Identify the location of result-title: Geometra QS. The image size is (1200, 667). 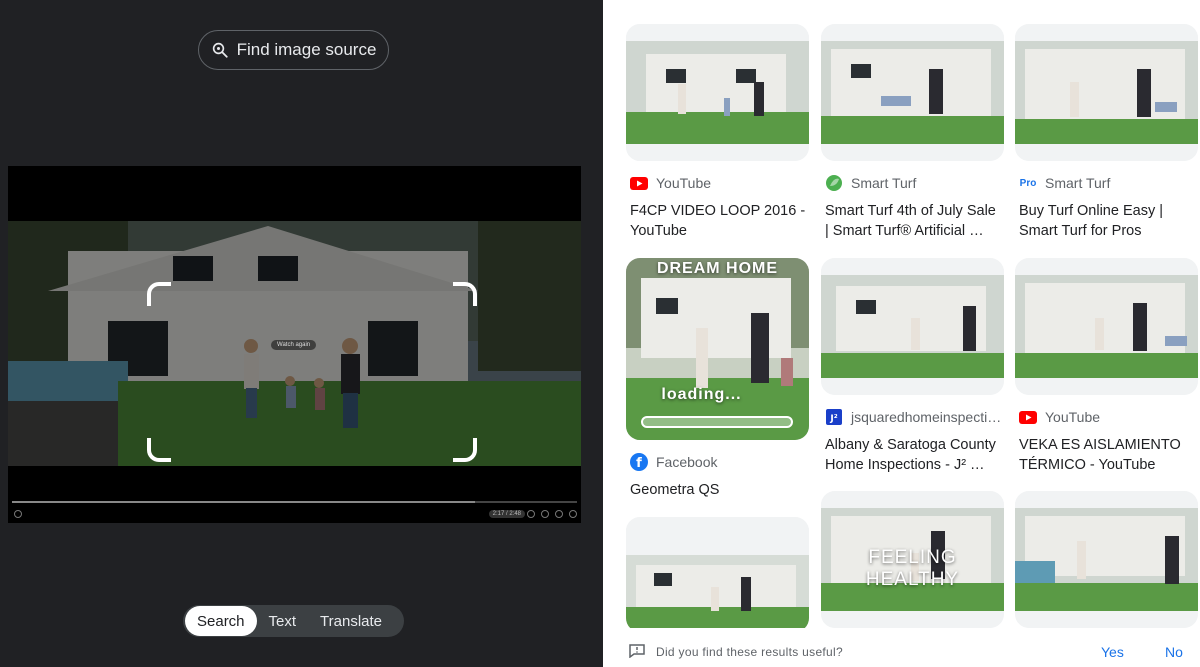
(716, 490).